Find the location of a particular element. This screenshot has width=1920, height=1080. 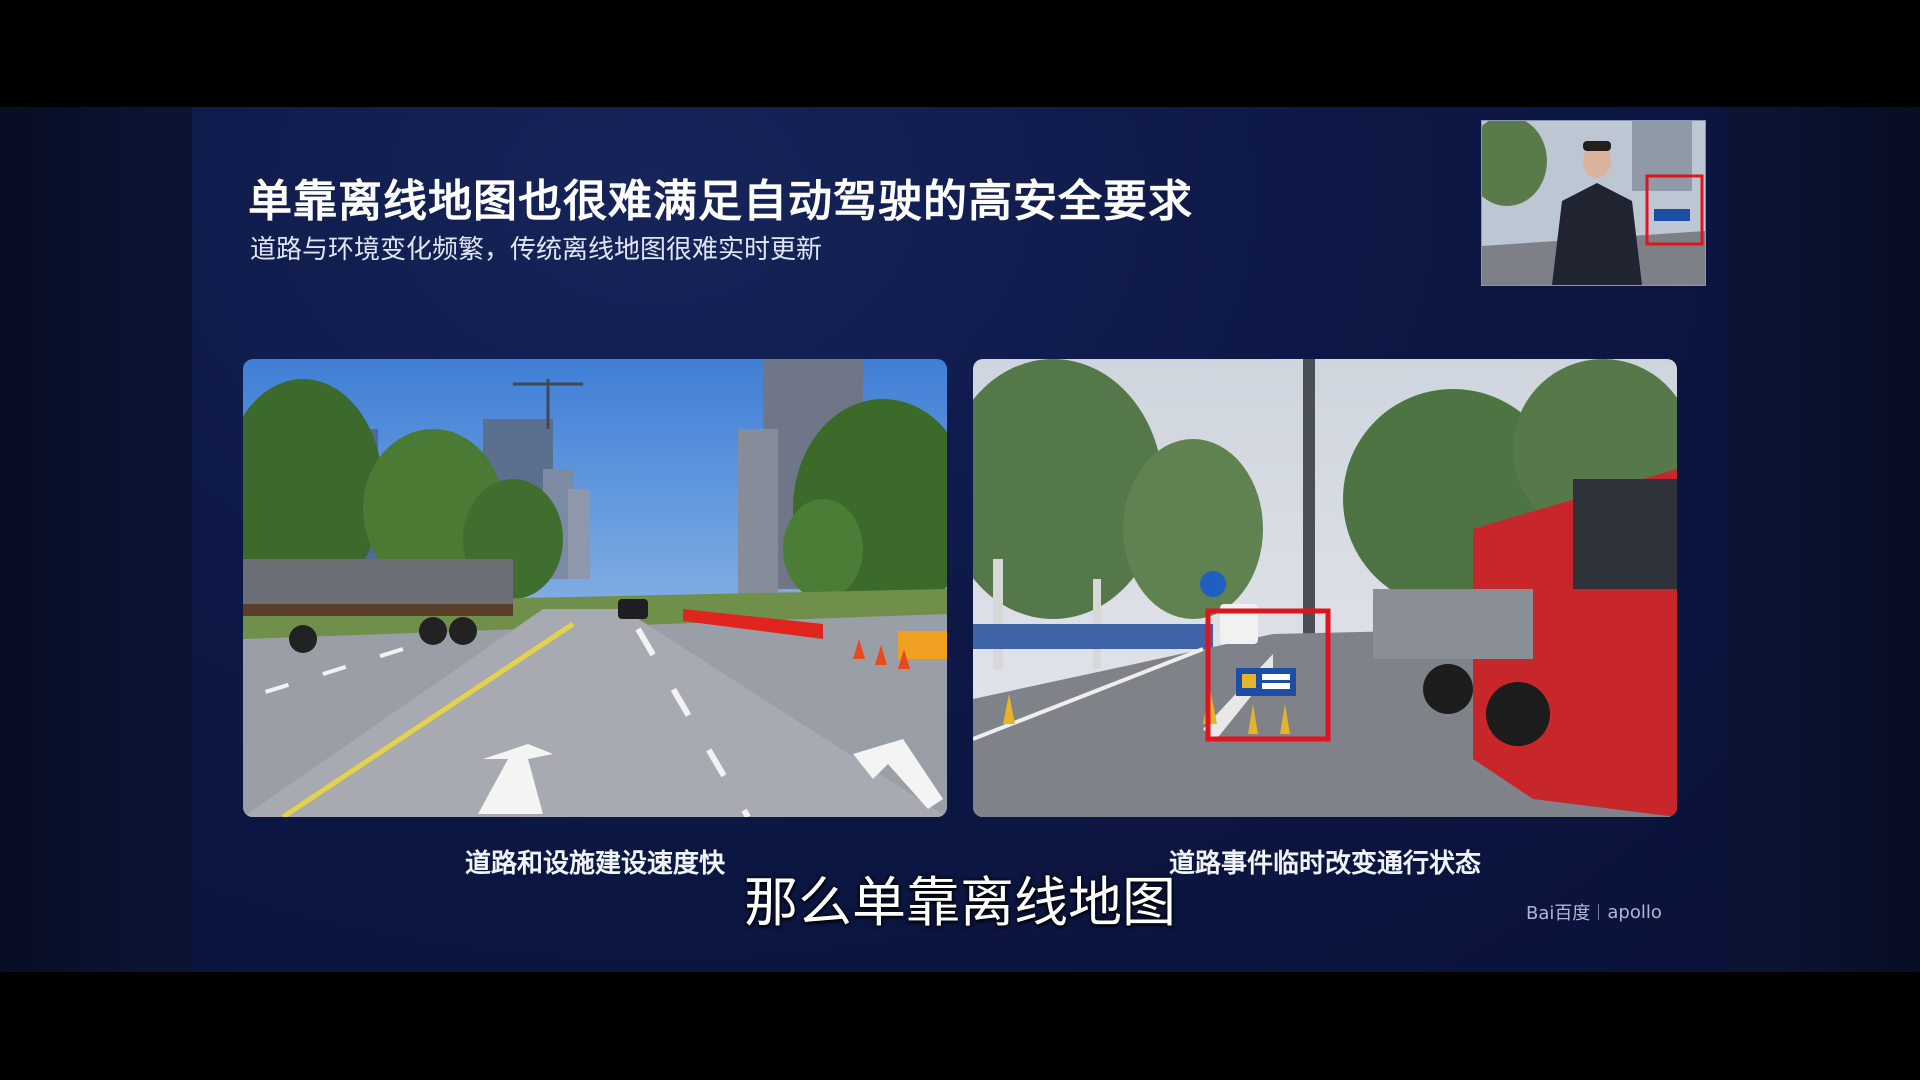

presenter-video-thumbnail is located at coordinates (1593, 203).